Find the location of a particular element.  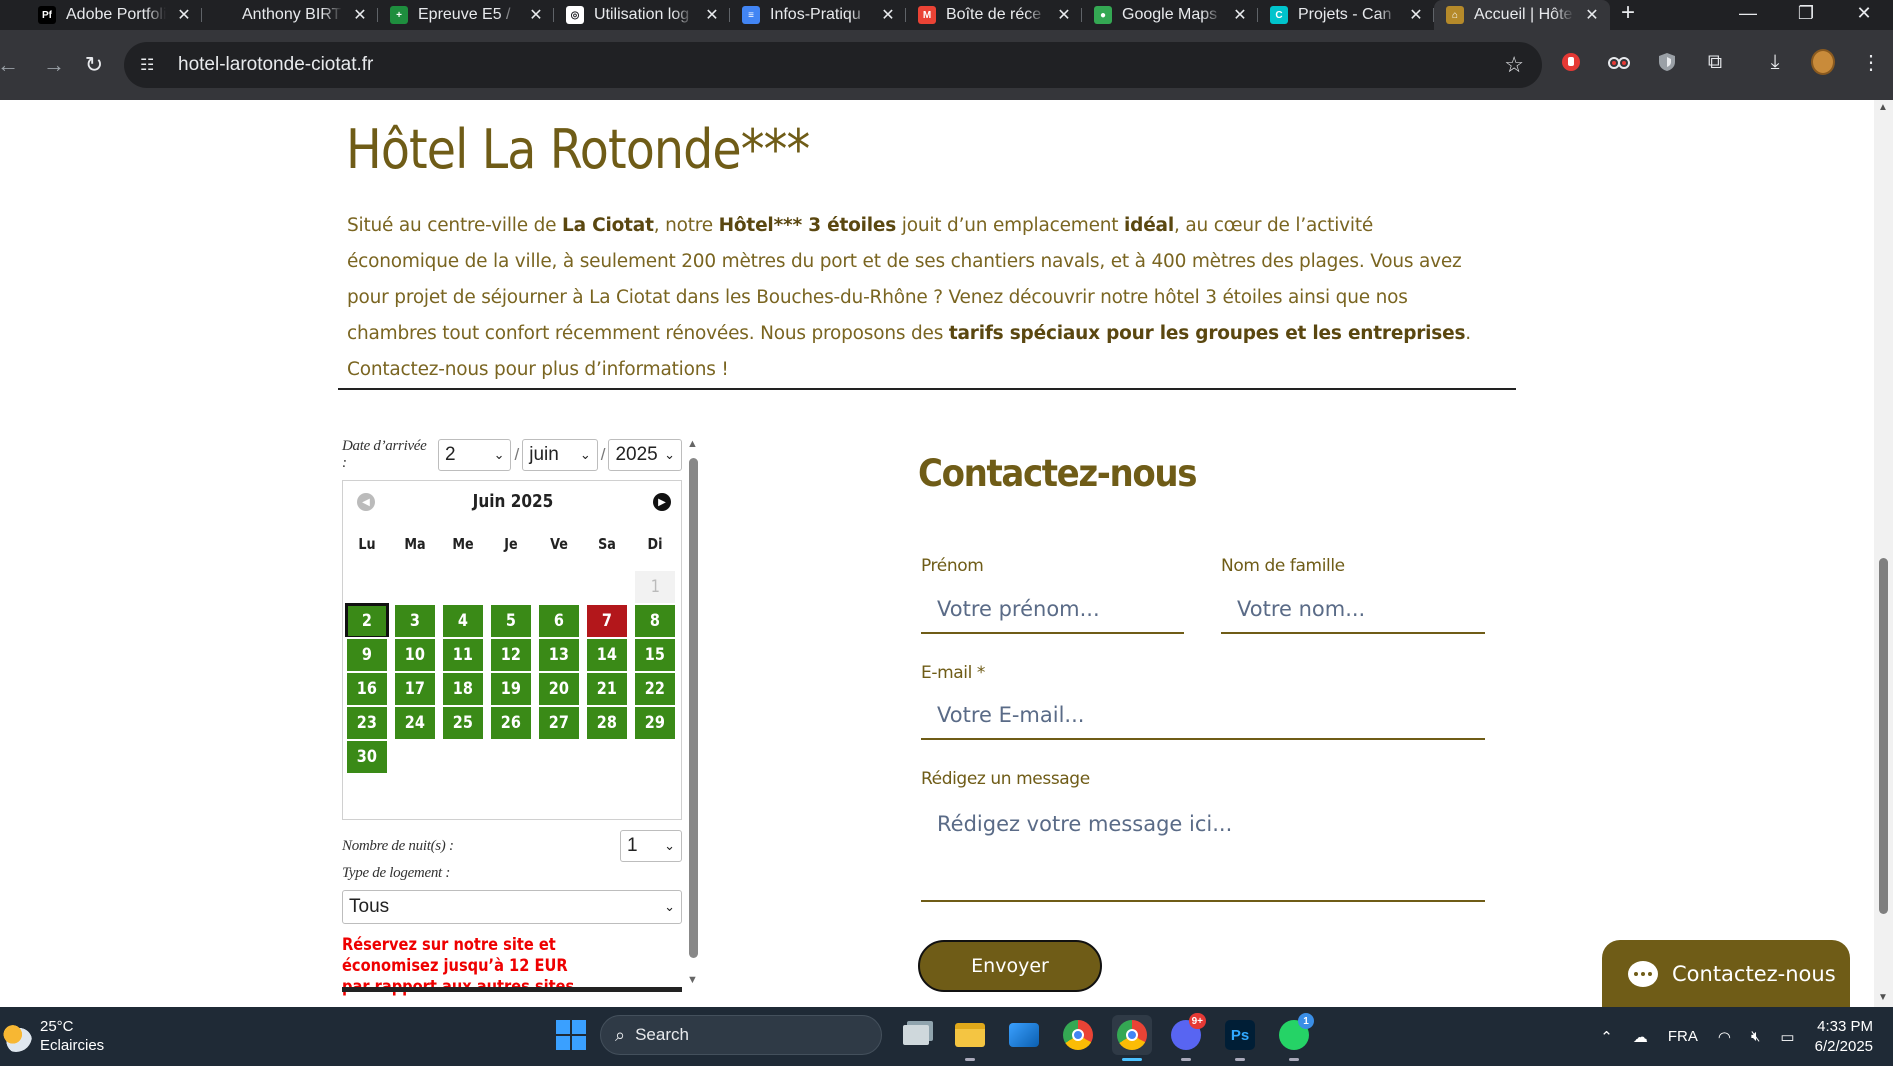

wifi-icon: ◠ is located at coordinates (1724, 1037).